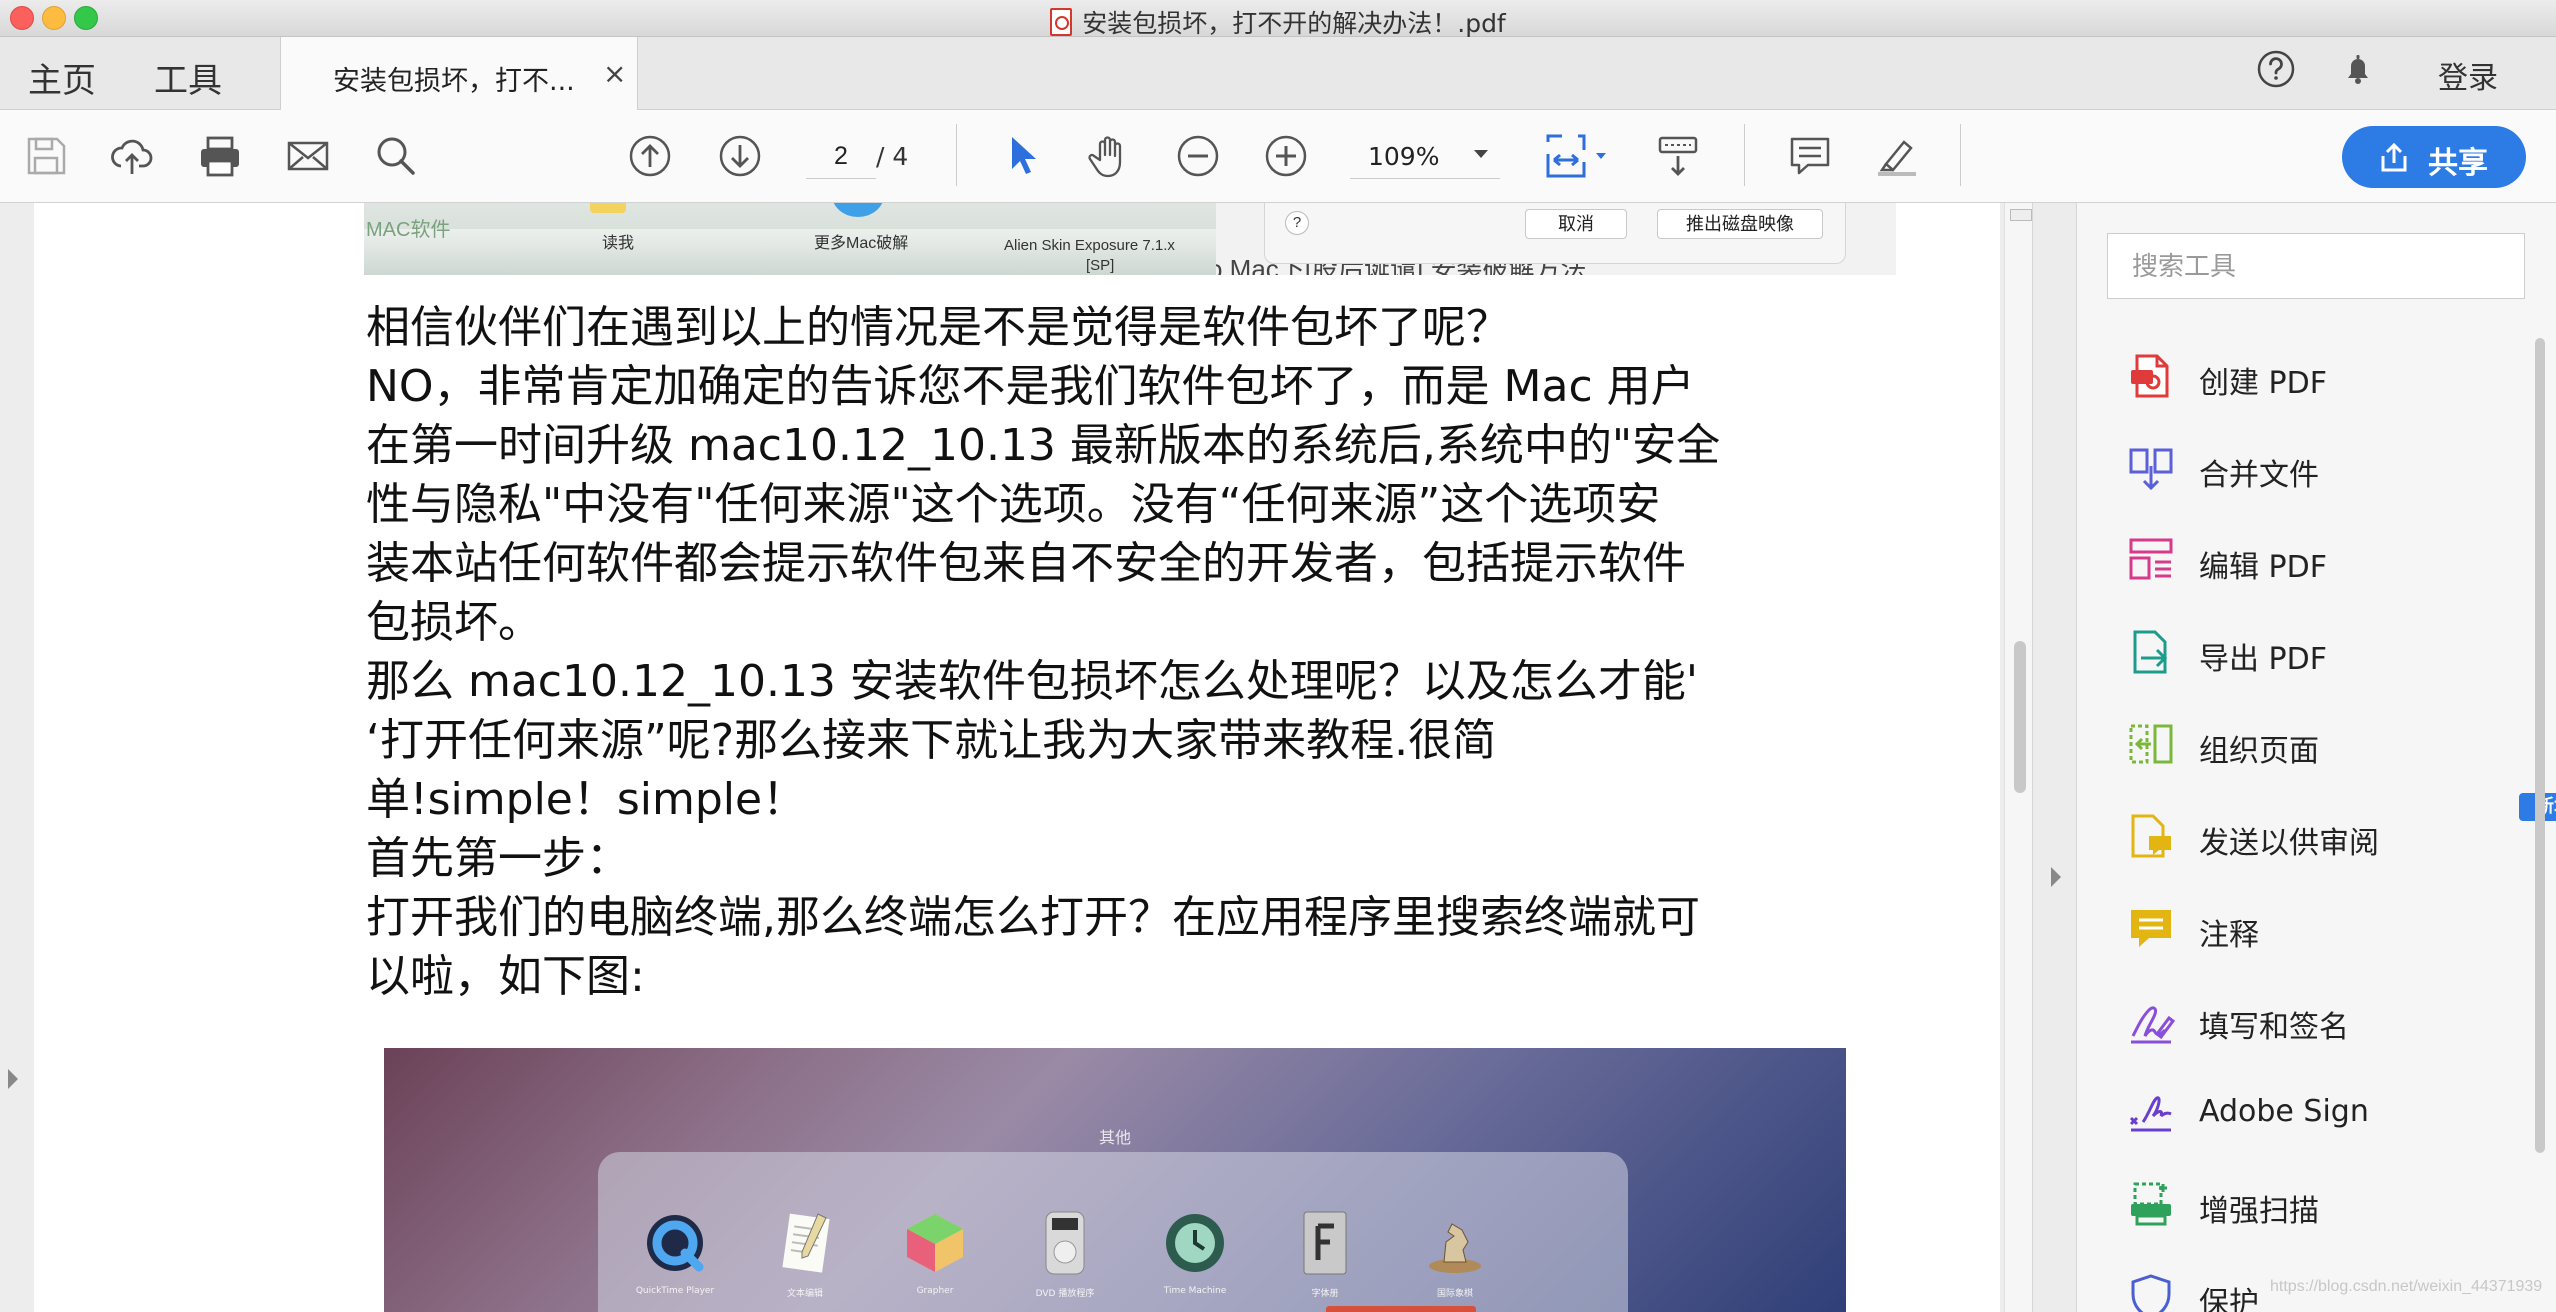 This screenshot has width=2556, height=1312. I want to click on tool-label: 注释, so click(2229, 935).